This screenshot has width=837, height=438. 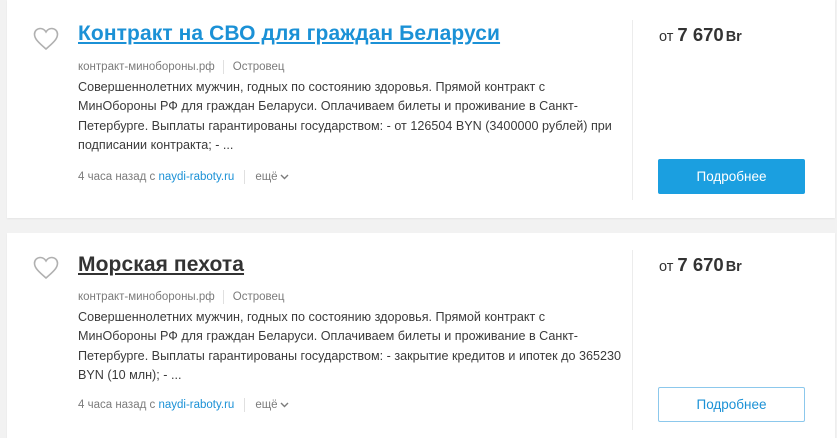 I want to click on listing-title-link: Контракт на СВО для граждан Беларуси, so click(x=289, y=34).